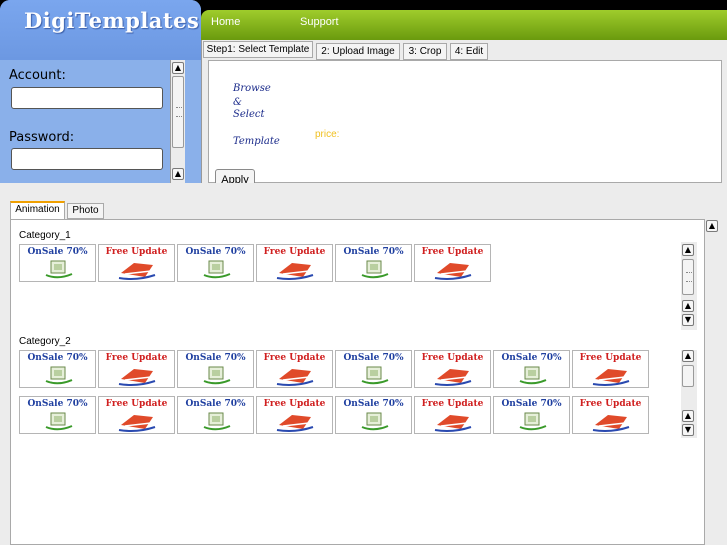  I want to click on password-input, so click(87, 159).